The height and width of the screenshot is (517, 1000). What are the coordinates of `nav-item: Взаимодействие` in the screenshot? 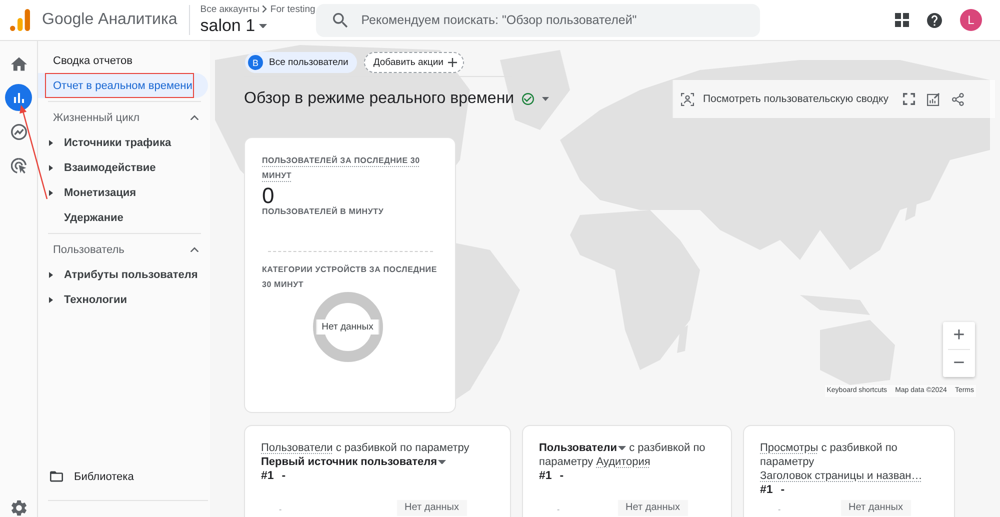 It's located at (123, 167).